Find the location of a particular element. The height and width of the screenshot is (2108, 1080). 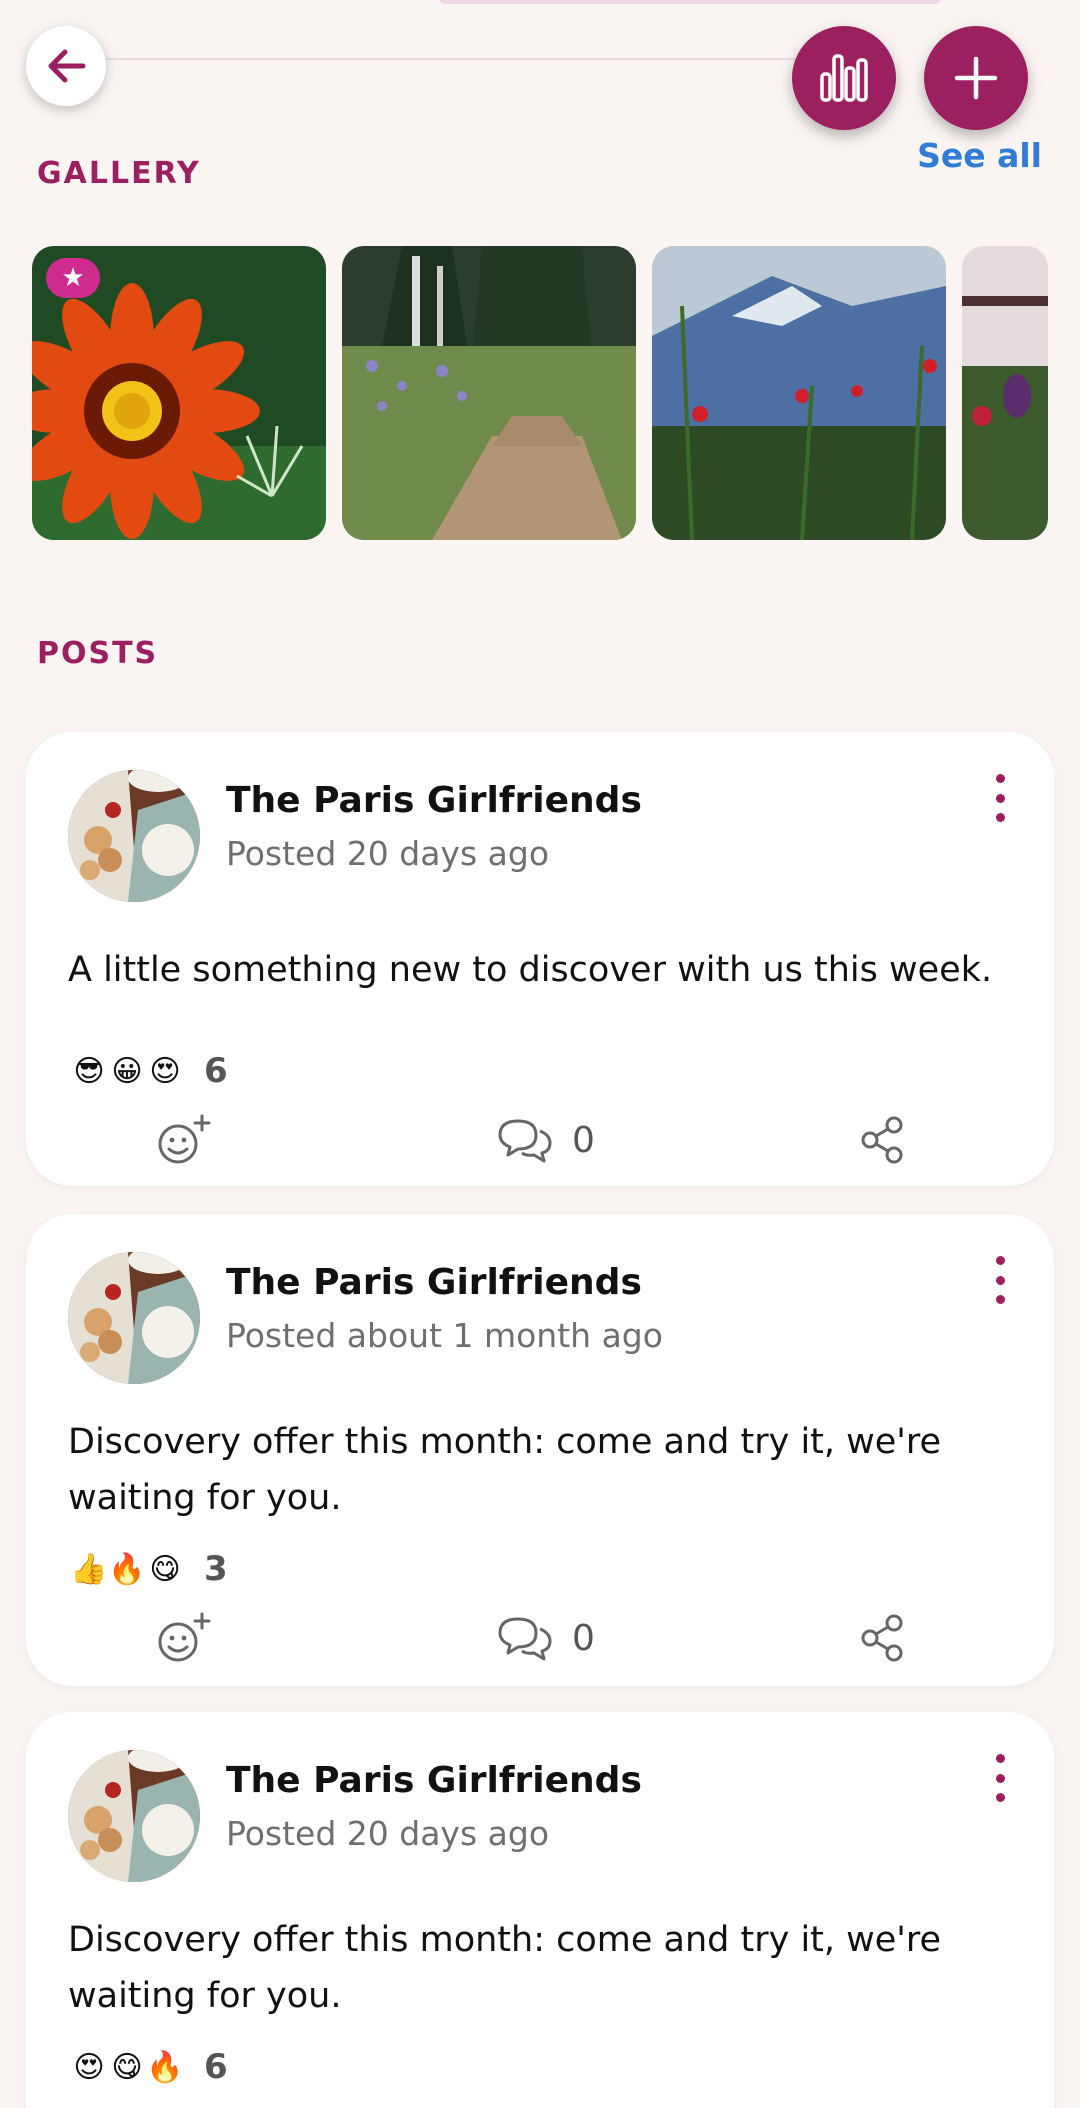

gallery-tile-flower: ★ is located at coordinates (179, 393).